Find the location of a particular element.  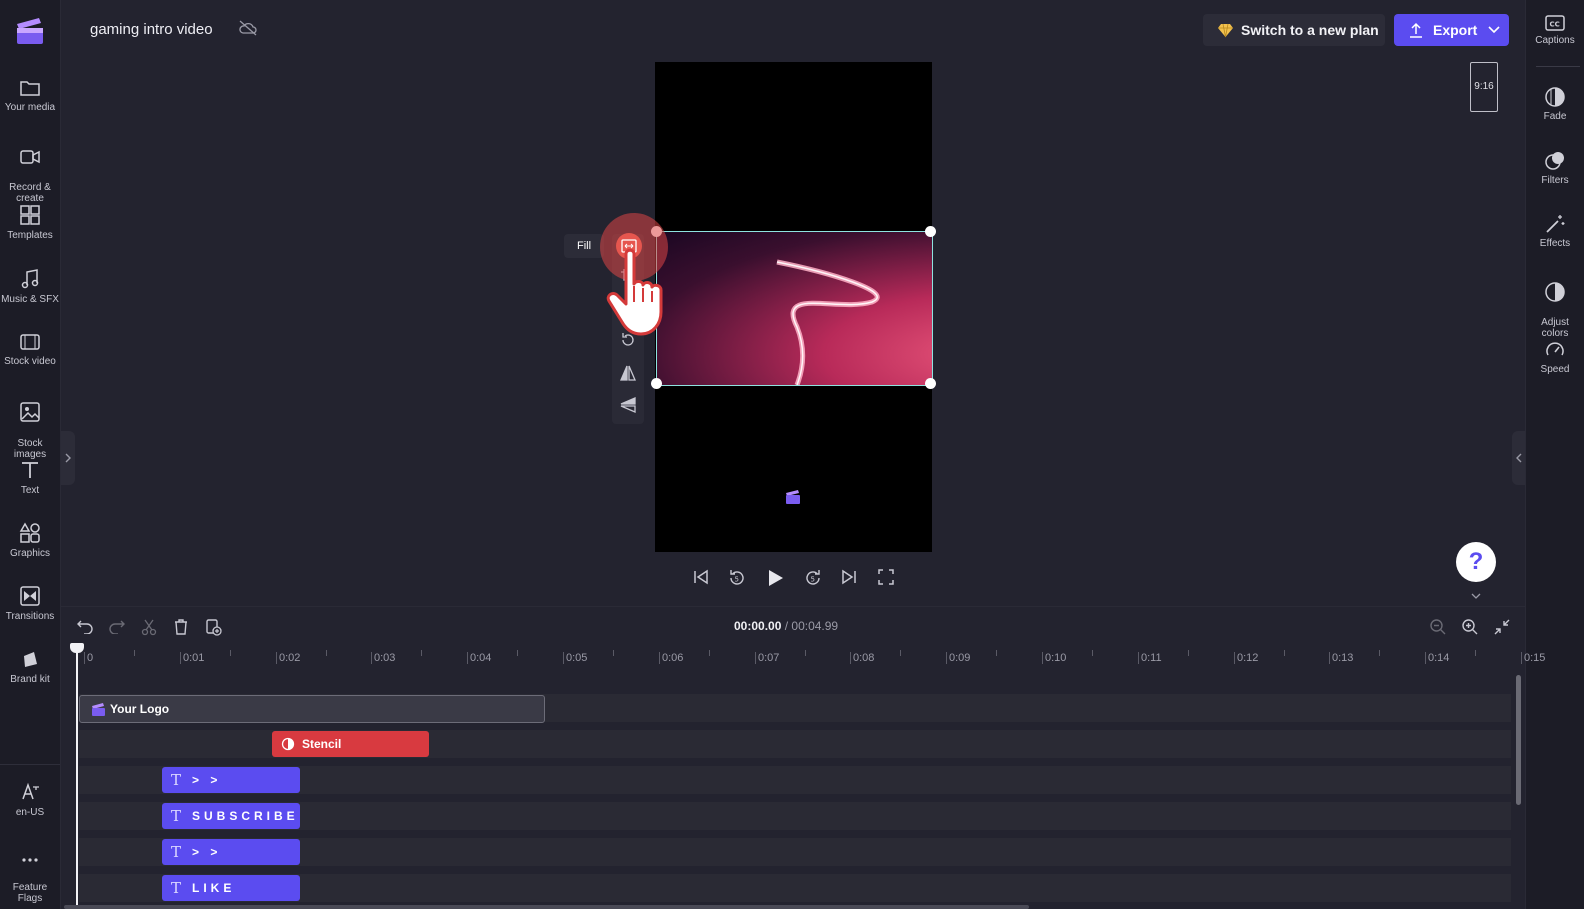

nav-filters: Filters is located at coordinates (1555, 168).